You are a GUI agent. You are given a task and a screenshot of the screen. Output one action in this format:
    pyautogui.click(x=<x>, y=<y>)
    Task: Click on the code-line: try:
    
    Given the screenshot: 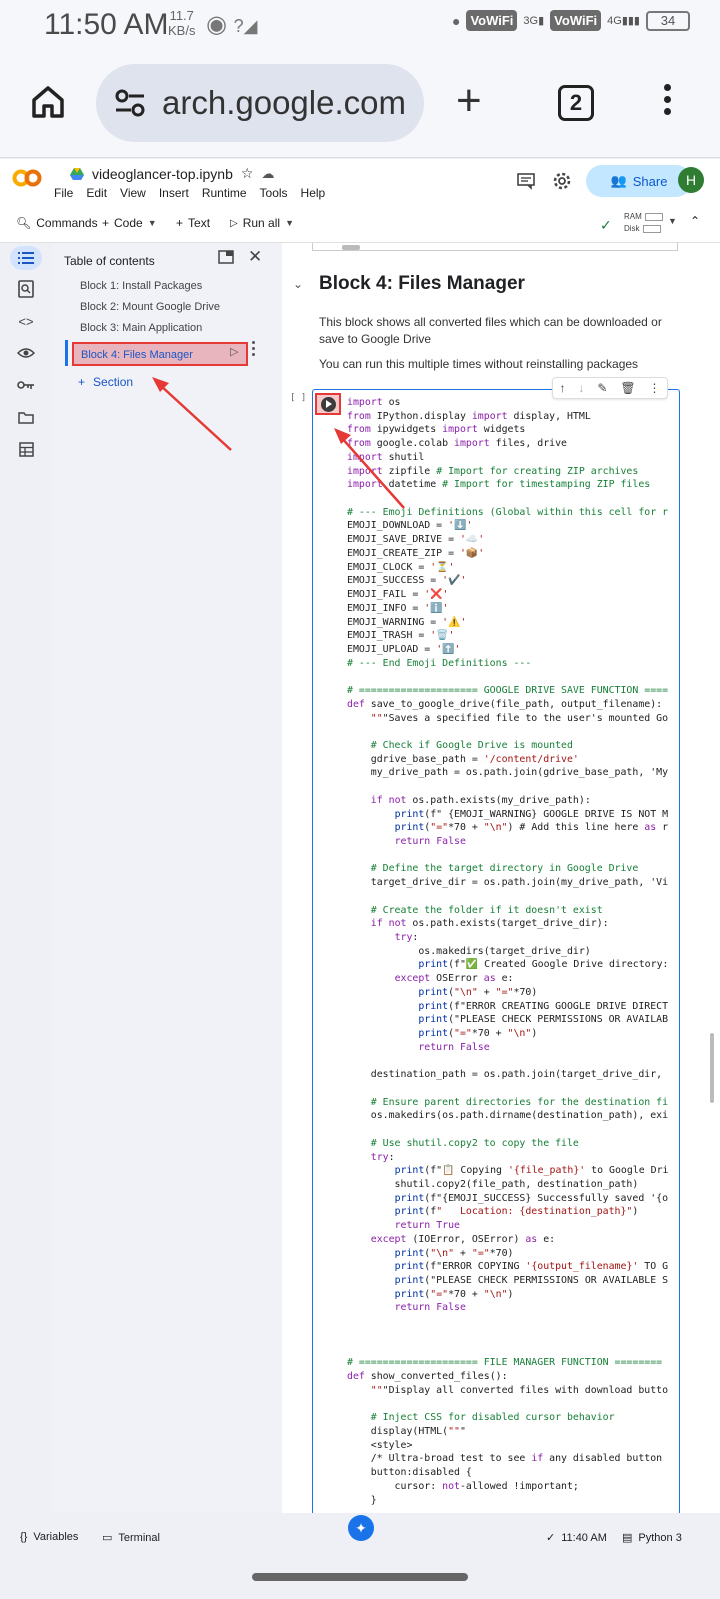 What is the action you would take?
    pyautogui.click(x=512, y=938)
    